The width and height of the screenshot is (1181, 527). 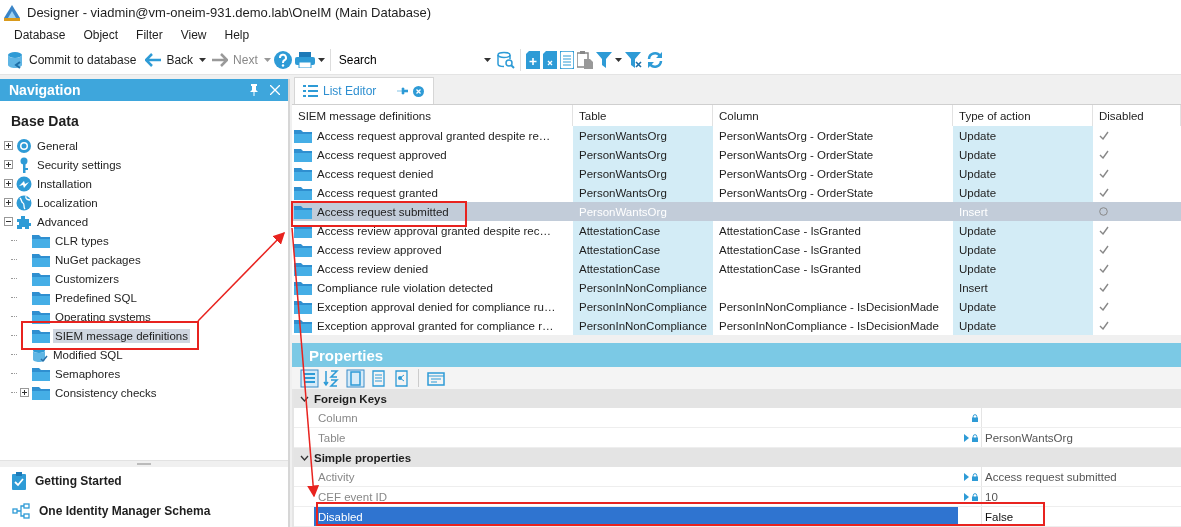 I want to click on tree-item: Installation, so click(x=64, y=183).